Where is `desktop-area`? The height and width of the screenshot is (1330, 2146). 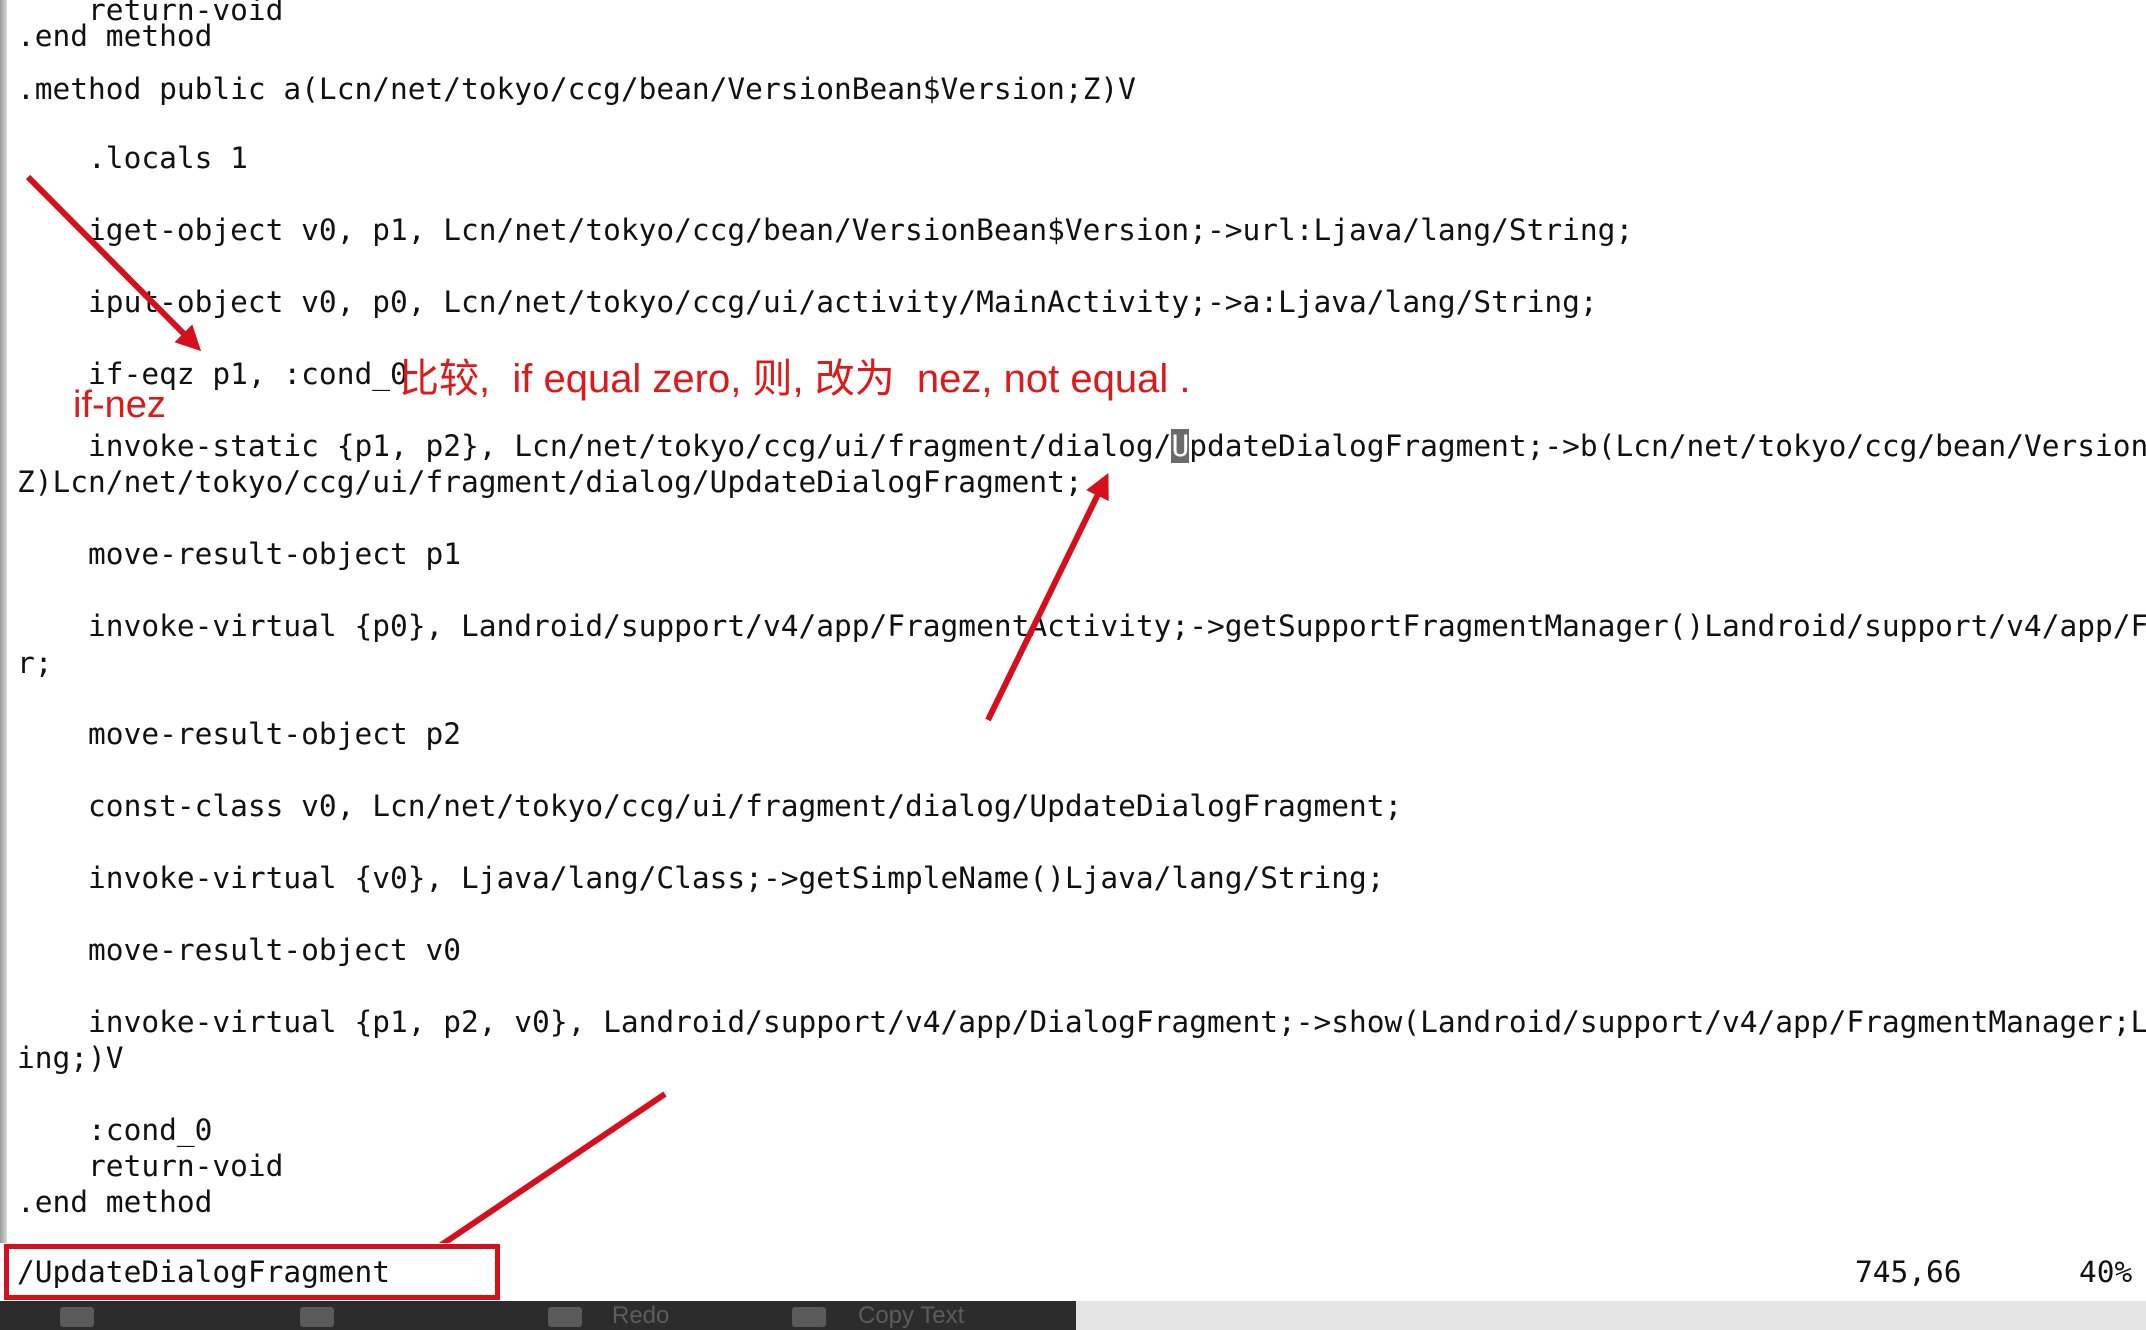 desktop-area is located at coordinates (1611, 1315).